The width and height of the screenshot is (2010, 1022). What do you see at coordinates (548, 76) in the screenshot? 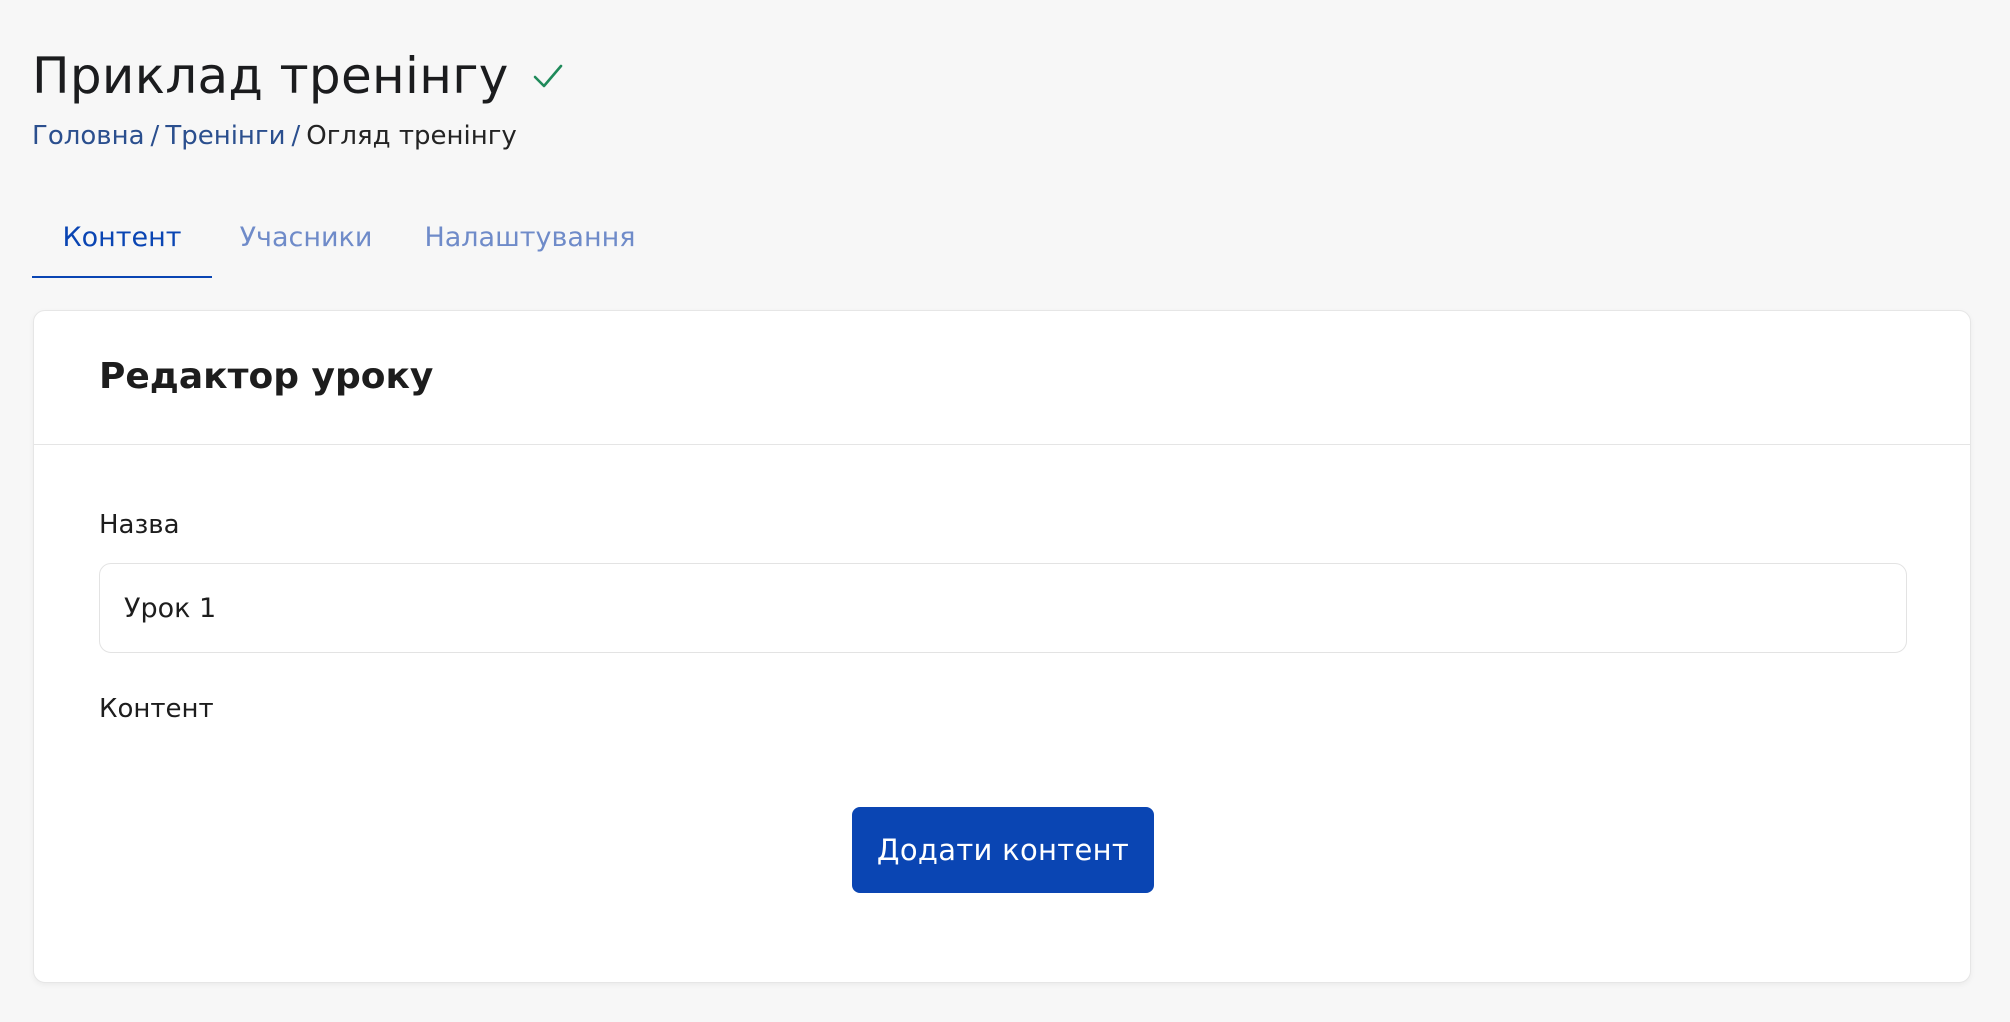
I see `check-icon` at bounding box center [548, 76].